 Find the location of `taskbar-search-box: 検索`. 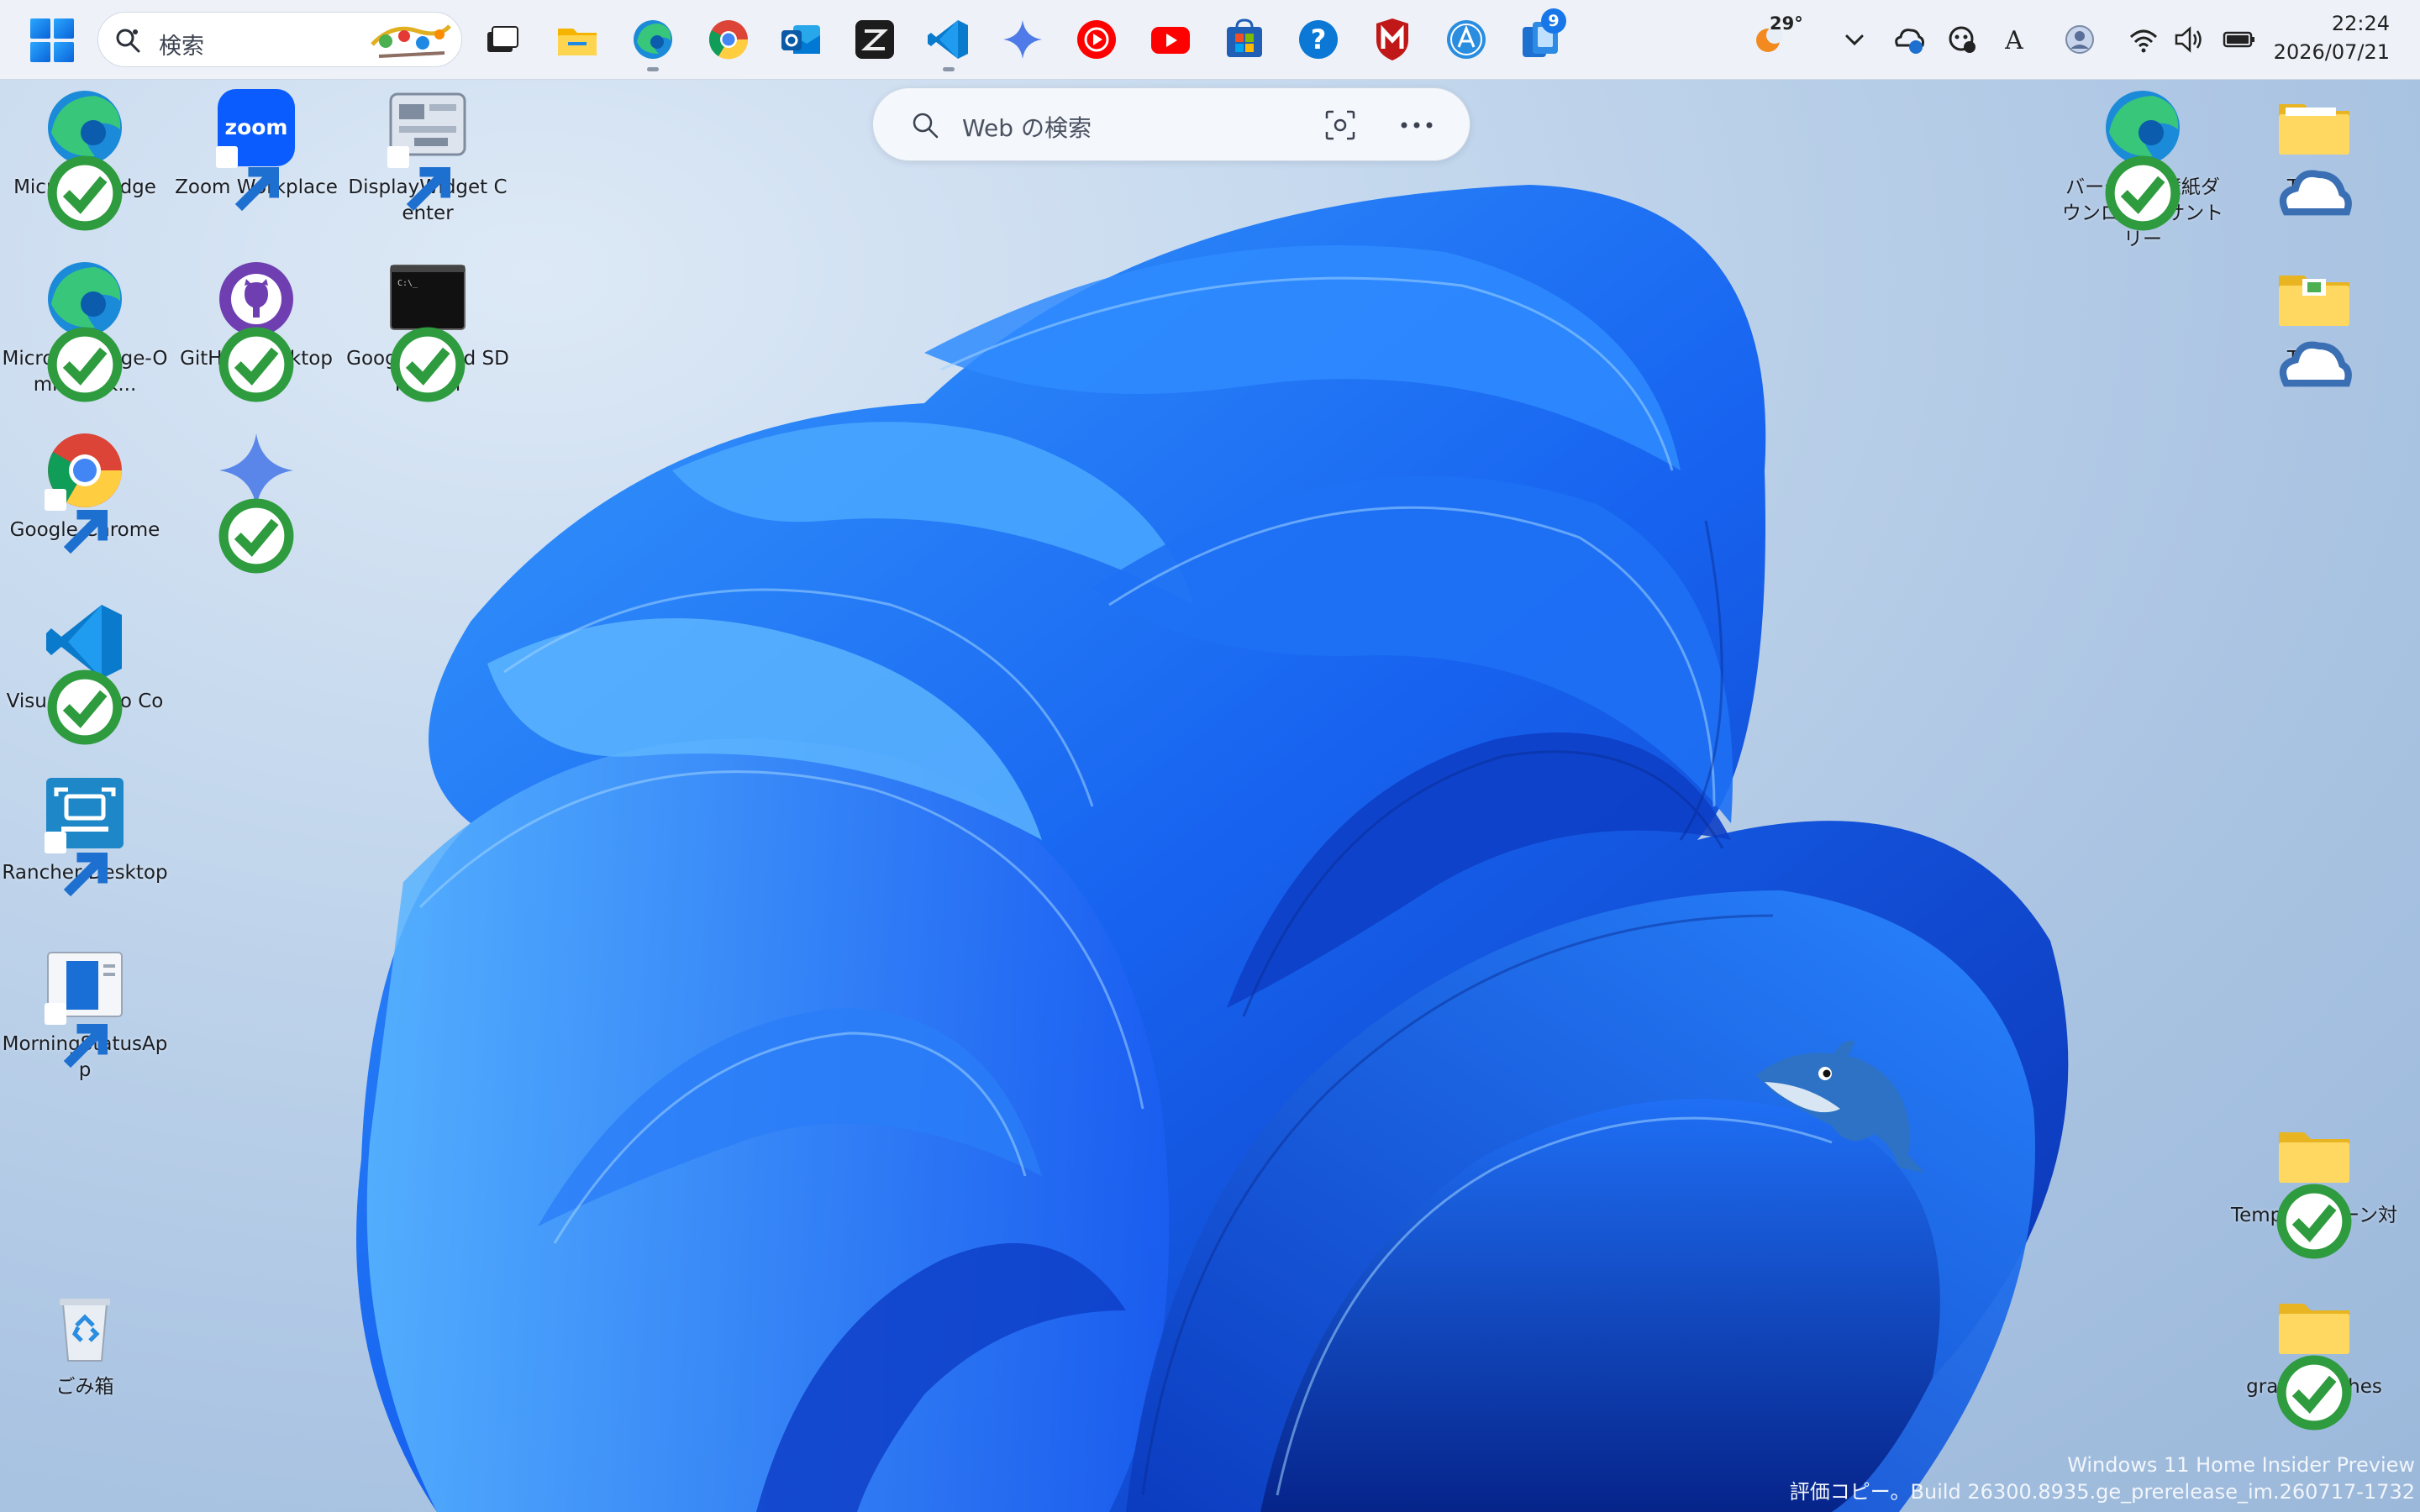

taskbar-search-box: 検索 is located at coordinates (279, 39).